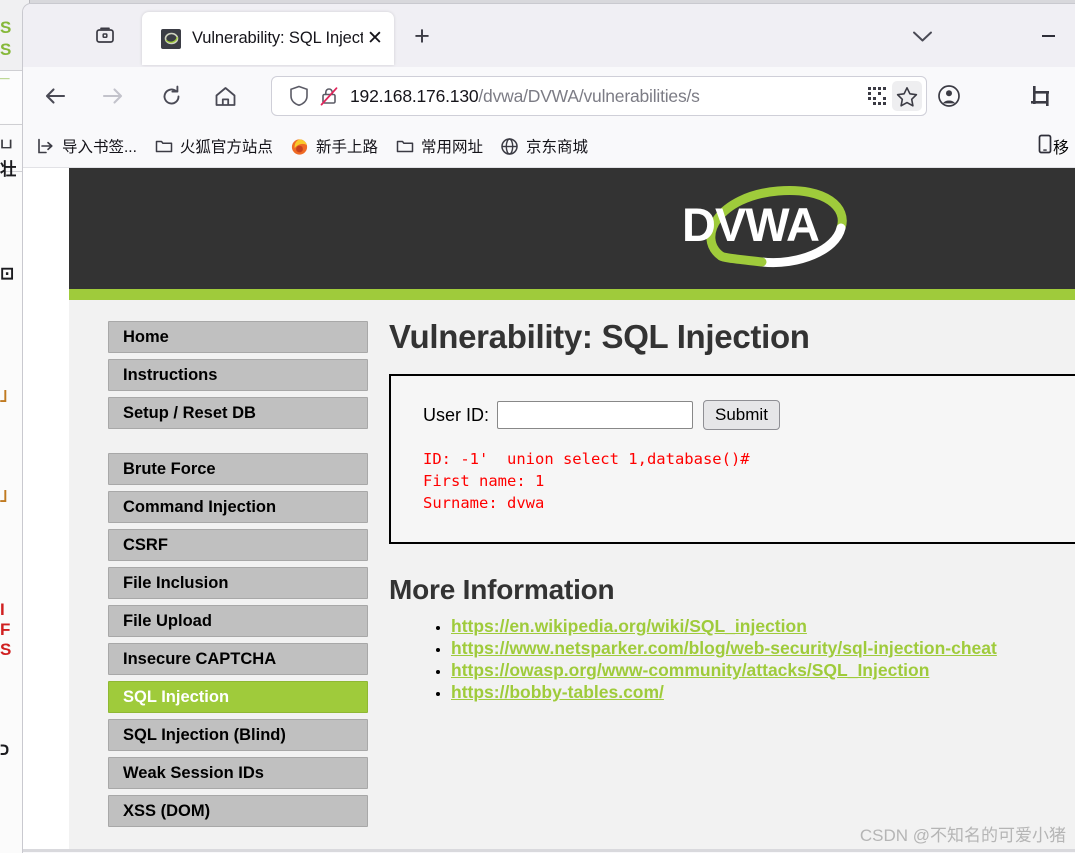 The height and width of the screenshot is (853, 1075). I want to click on result-line-first-name: First name: 1, so click(484, 481).